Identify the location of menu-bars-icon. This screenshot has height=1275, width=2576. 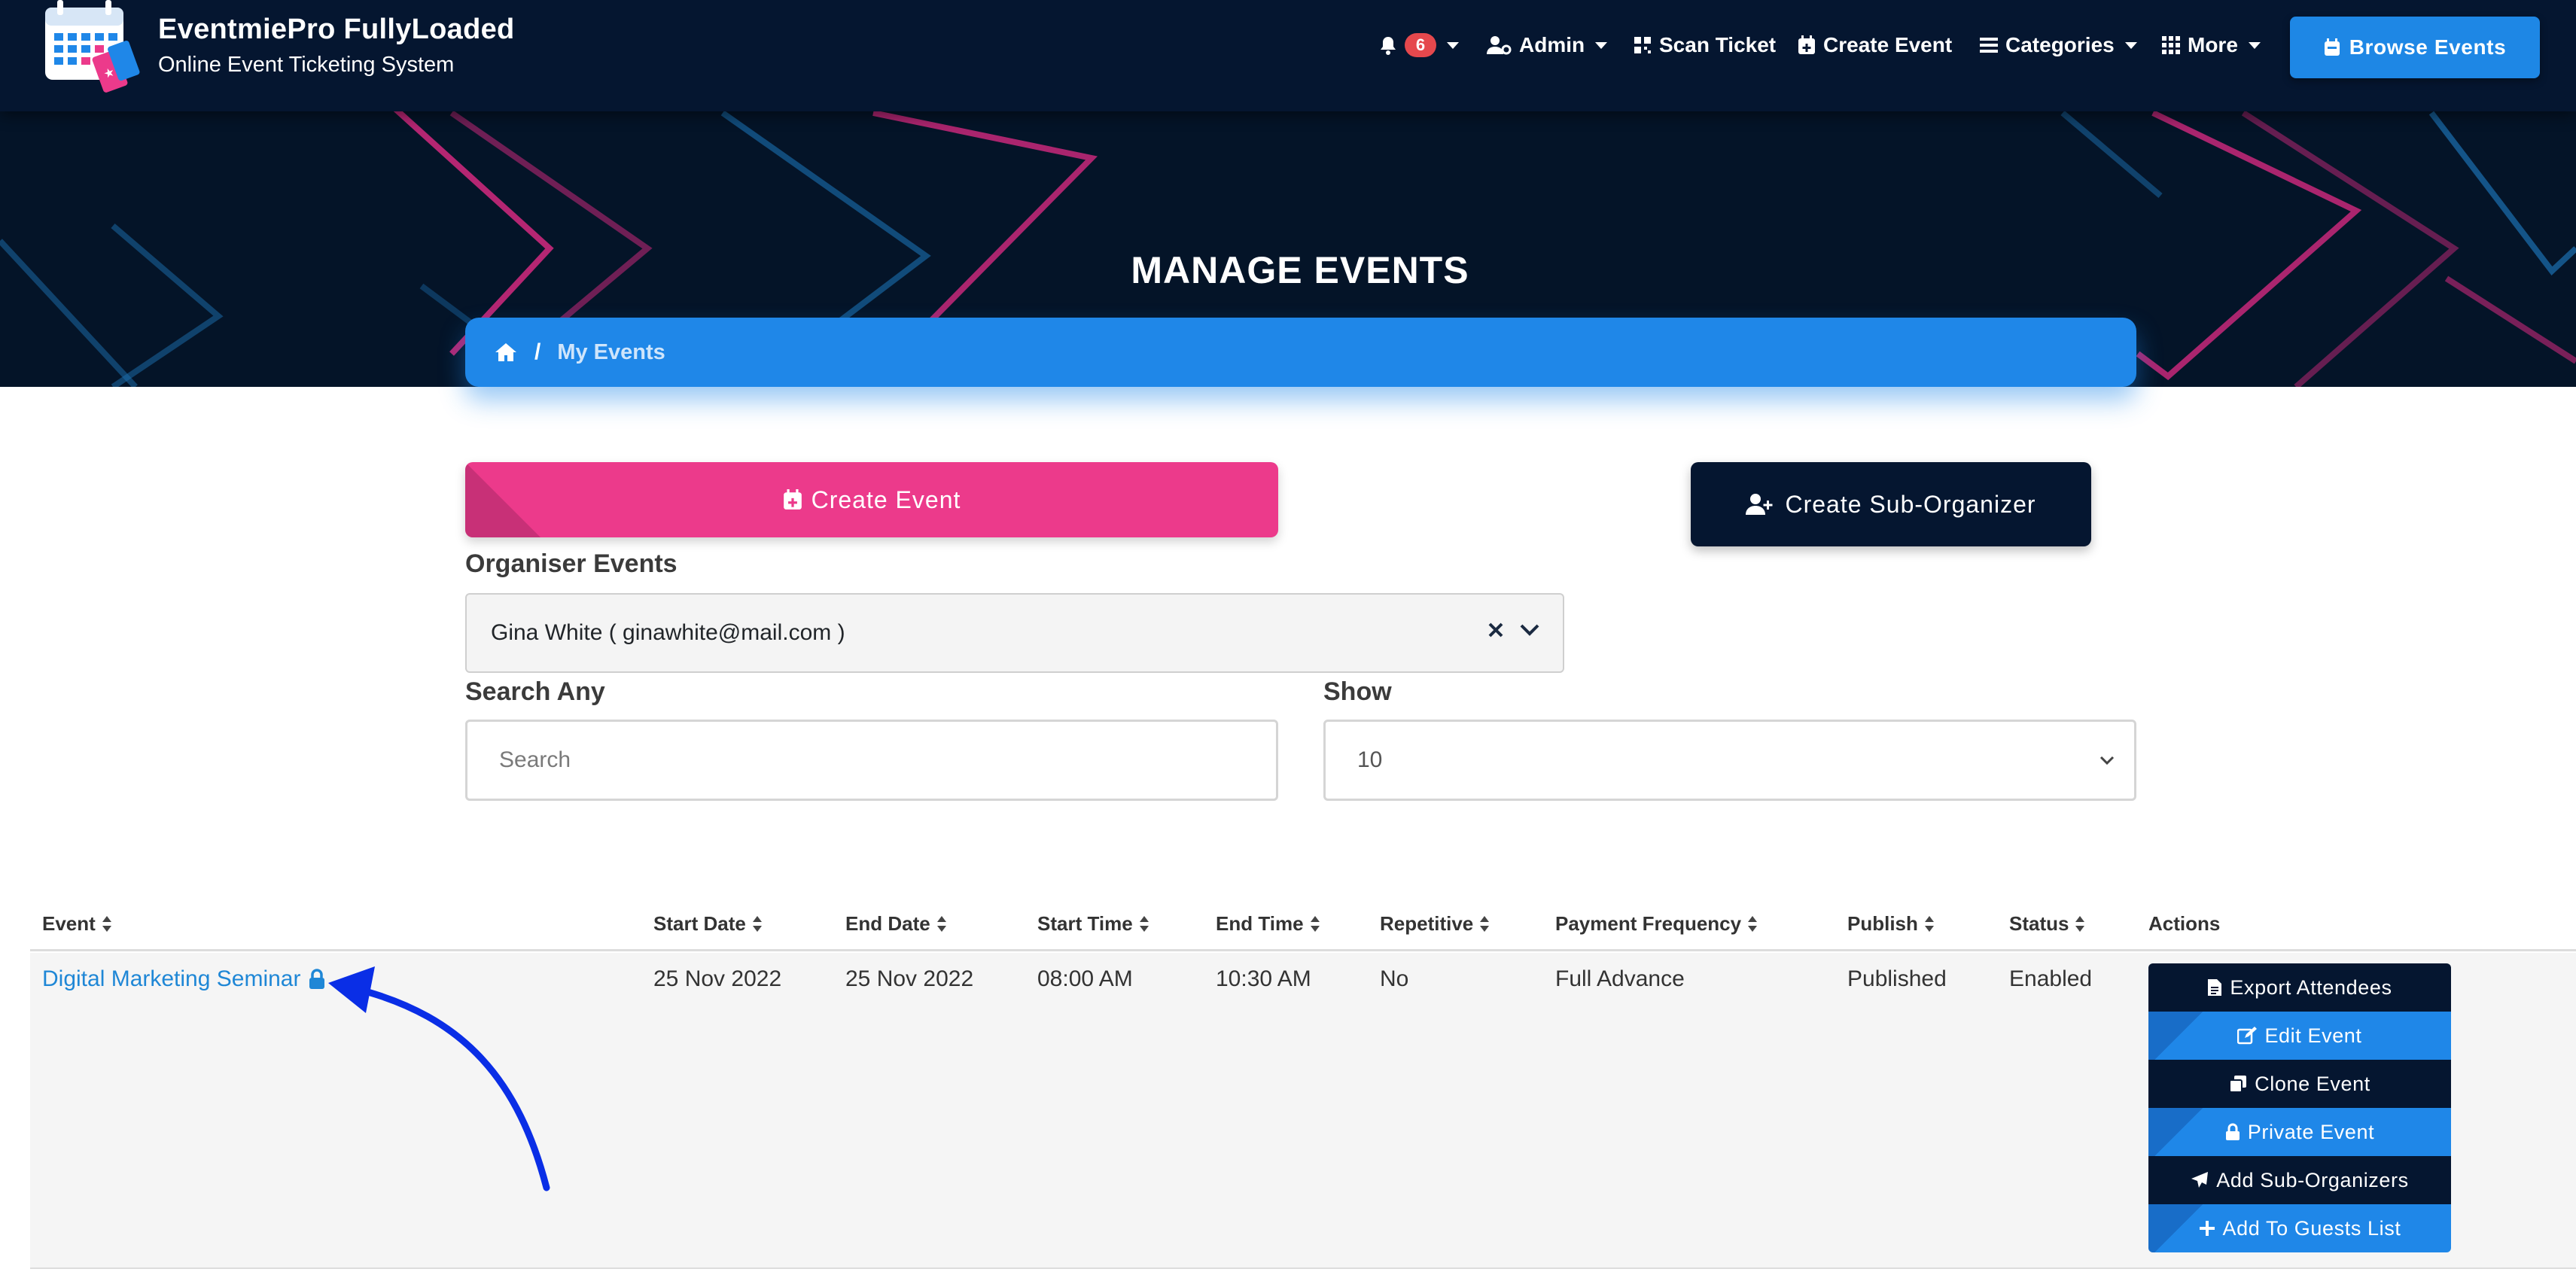
(1989, 45).